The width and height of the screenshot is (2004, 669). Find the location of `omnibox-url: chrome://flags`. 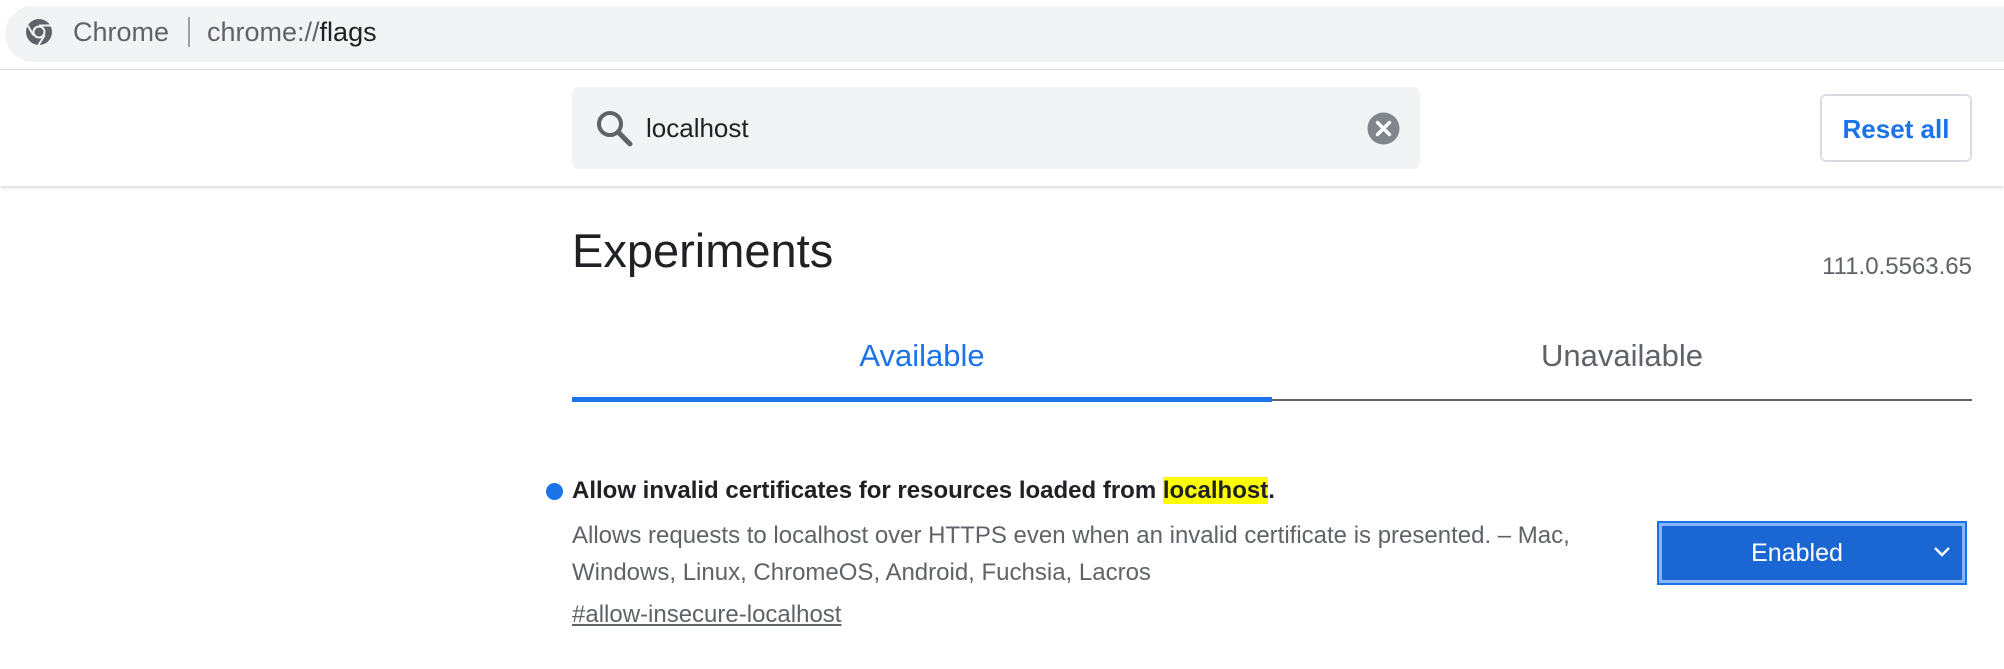

omnibox-url: chrome://flags is located at coordinates (292, 32).